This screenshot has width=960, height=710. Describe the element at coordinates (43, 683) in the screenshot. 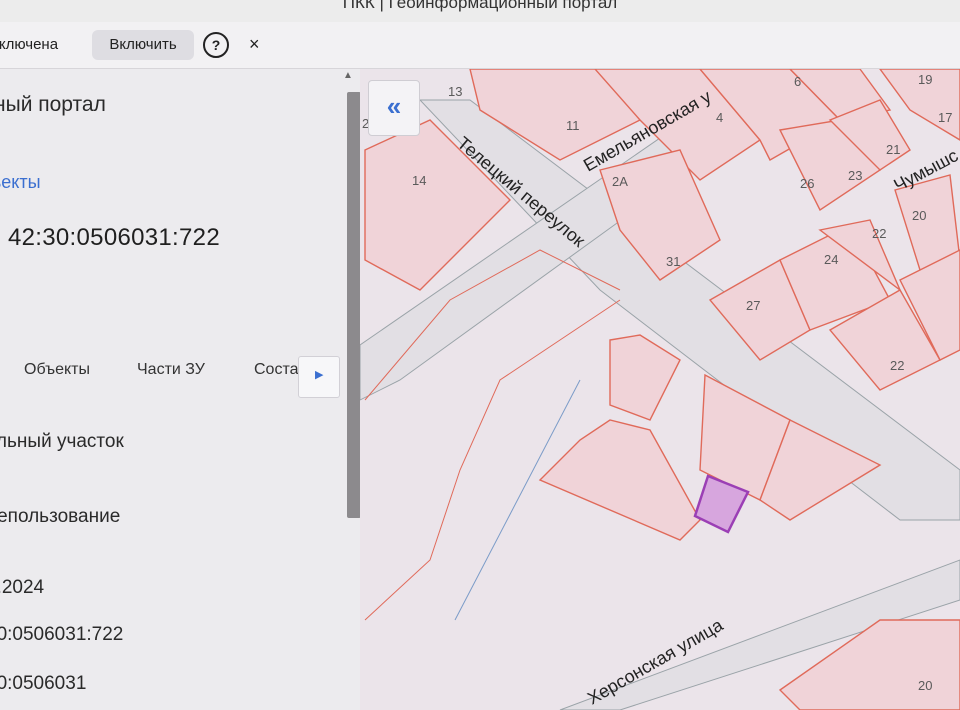

I see `field-quarter: 30:0506031` at that location.